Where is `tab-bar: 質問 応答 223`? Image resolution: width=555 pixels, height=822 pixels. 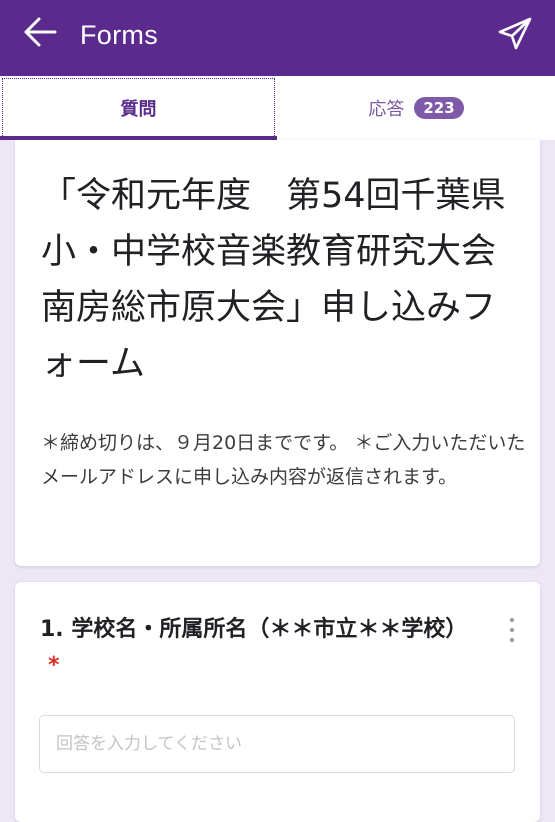
tab-bar: 質問 応答 223 is located at coordinates (277, 108).